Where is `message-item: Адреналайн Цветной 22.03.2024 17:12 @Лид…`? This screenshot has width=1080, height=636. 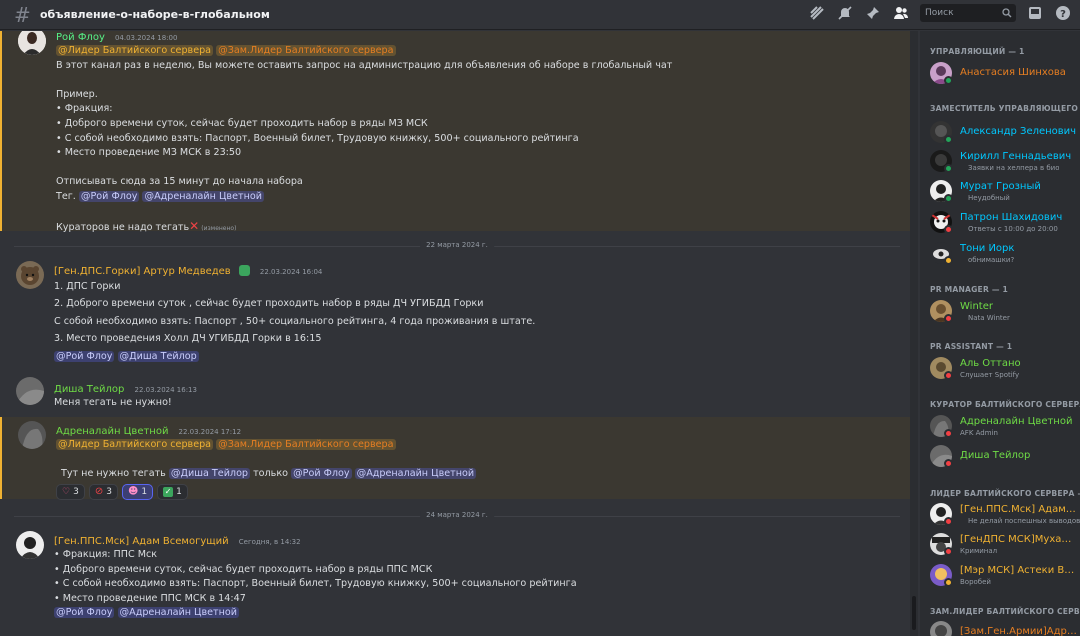
message-item: Адреналайн Цветной 22.03.2024 17:12 @Лид… is located at coordinates (455, 458).